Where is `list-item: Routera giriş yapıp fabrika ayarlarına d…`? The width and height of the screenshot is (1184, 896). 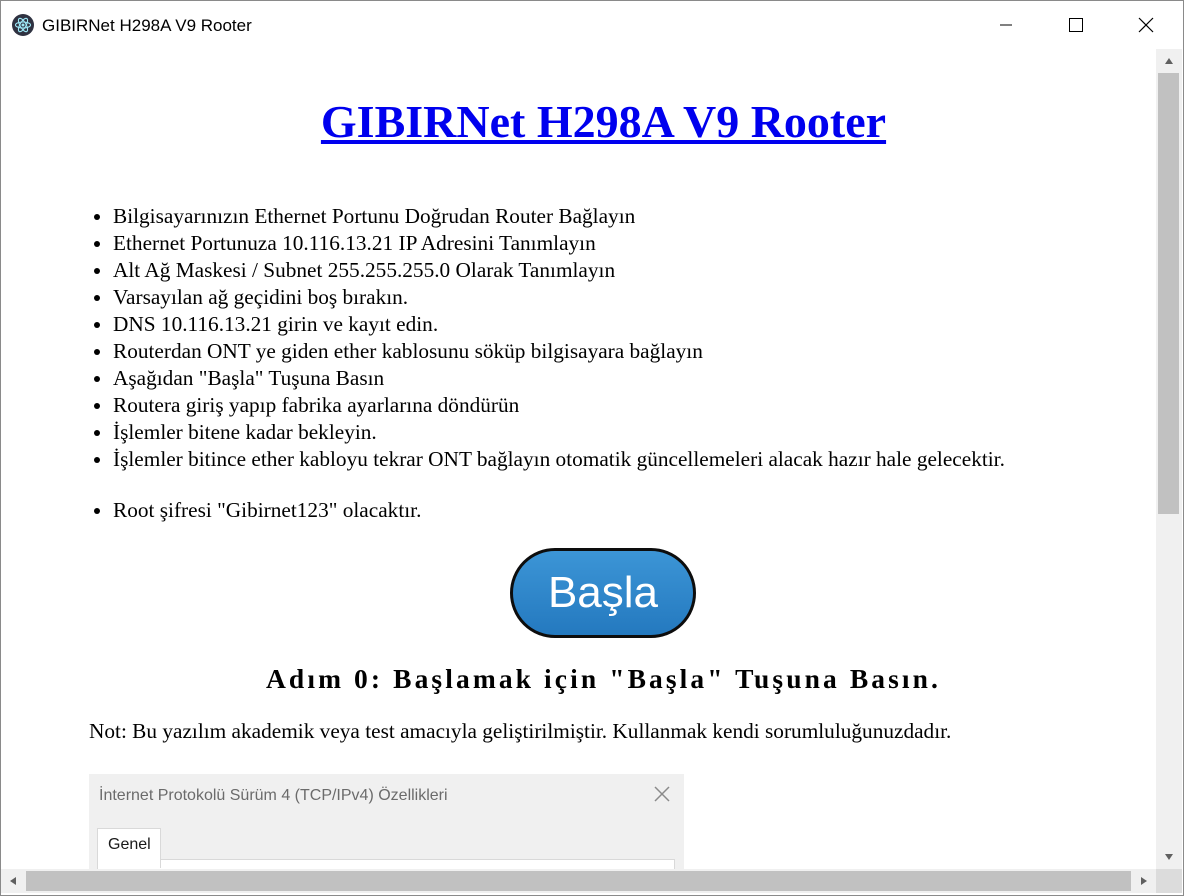
list-item: Routera giriş yapıp fabrika ayarlarına d… is located at coordinates (559, 405).